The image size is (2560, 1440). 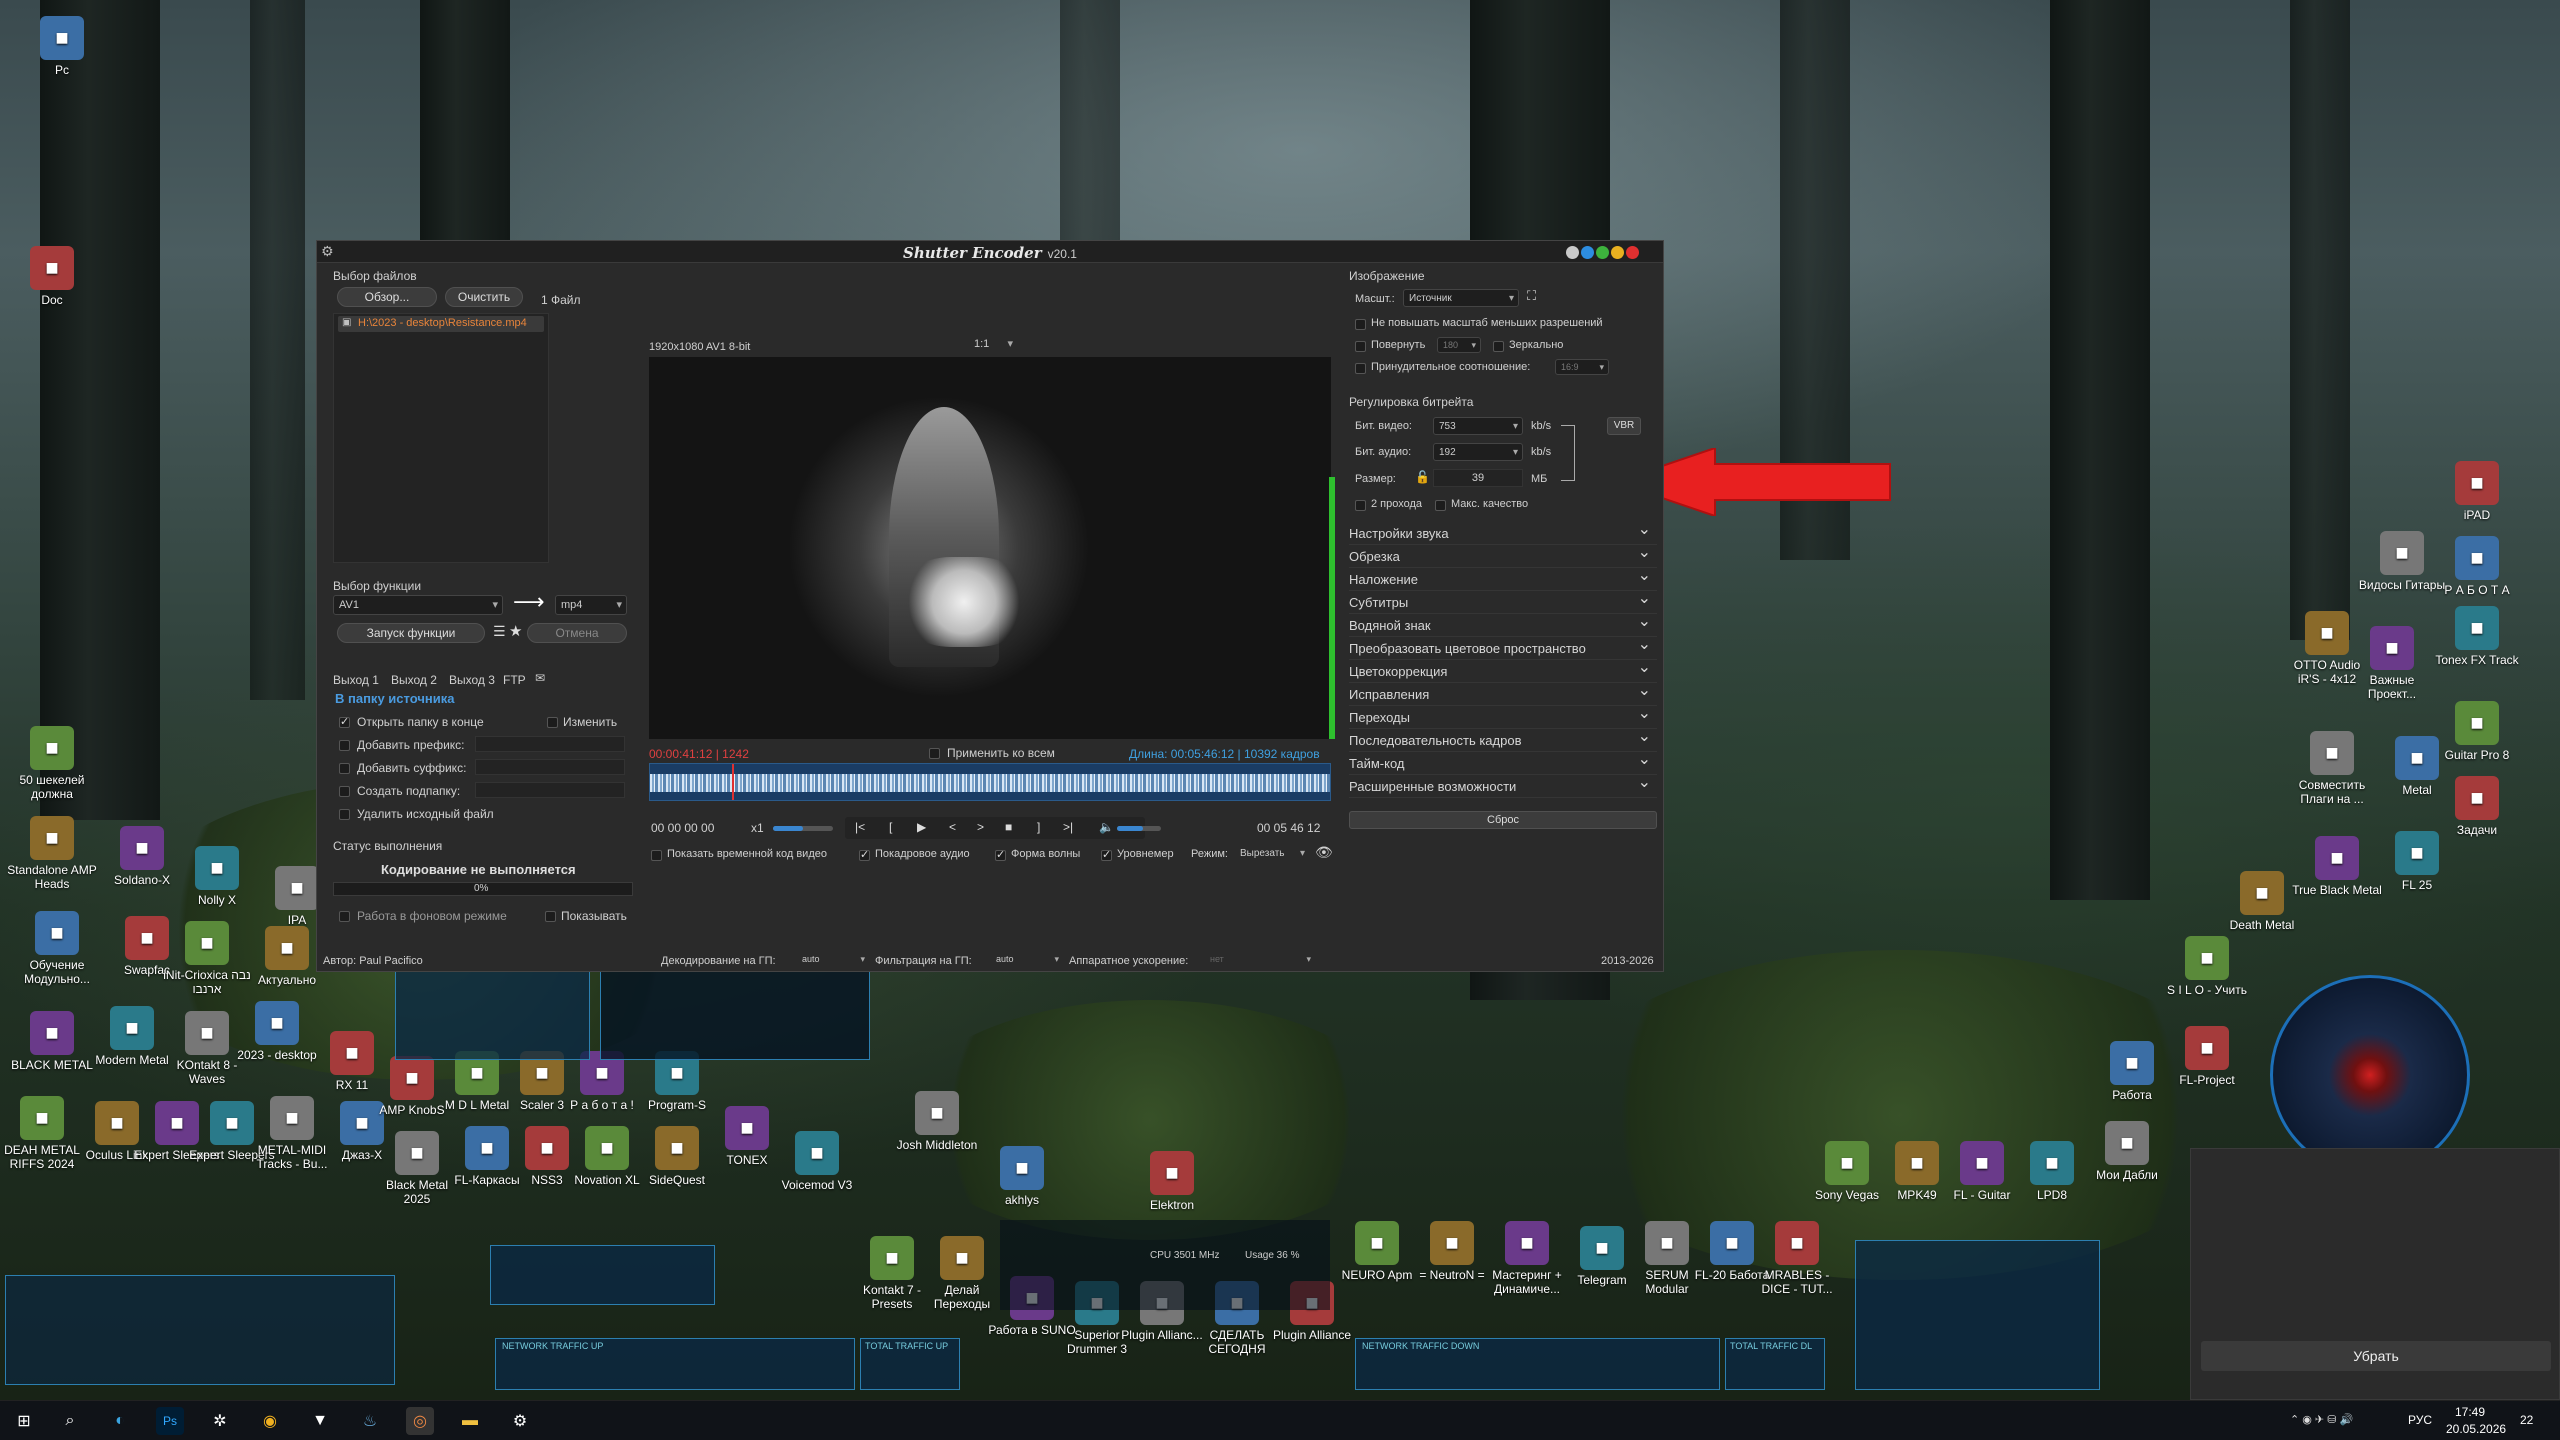 What do you see at coordinates (270, 1421) in the screenshot?
I see `chrome-icon: ◉` at bounding box center [270, 1421].